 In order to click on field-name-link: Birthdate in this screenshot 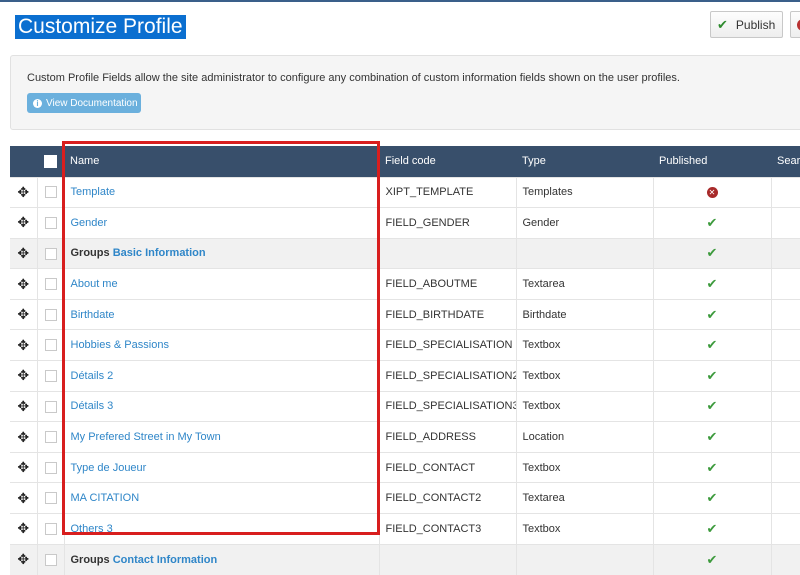, I will do `click(93, 315)`.